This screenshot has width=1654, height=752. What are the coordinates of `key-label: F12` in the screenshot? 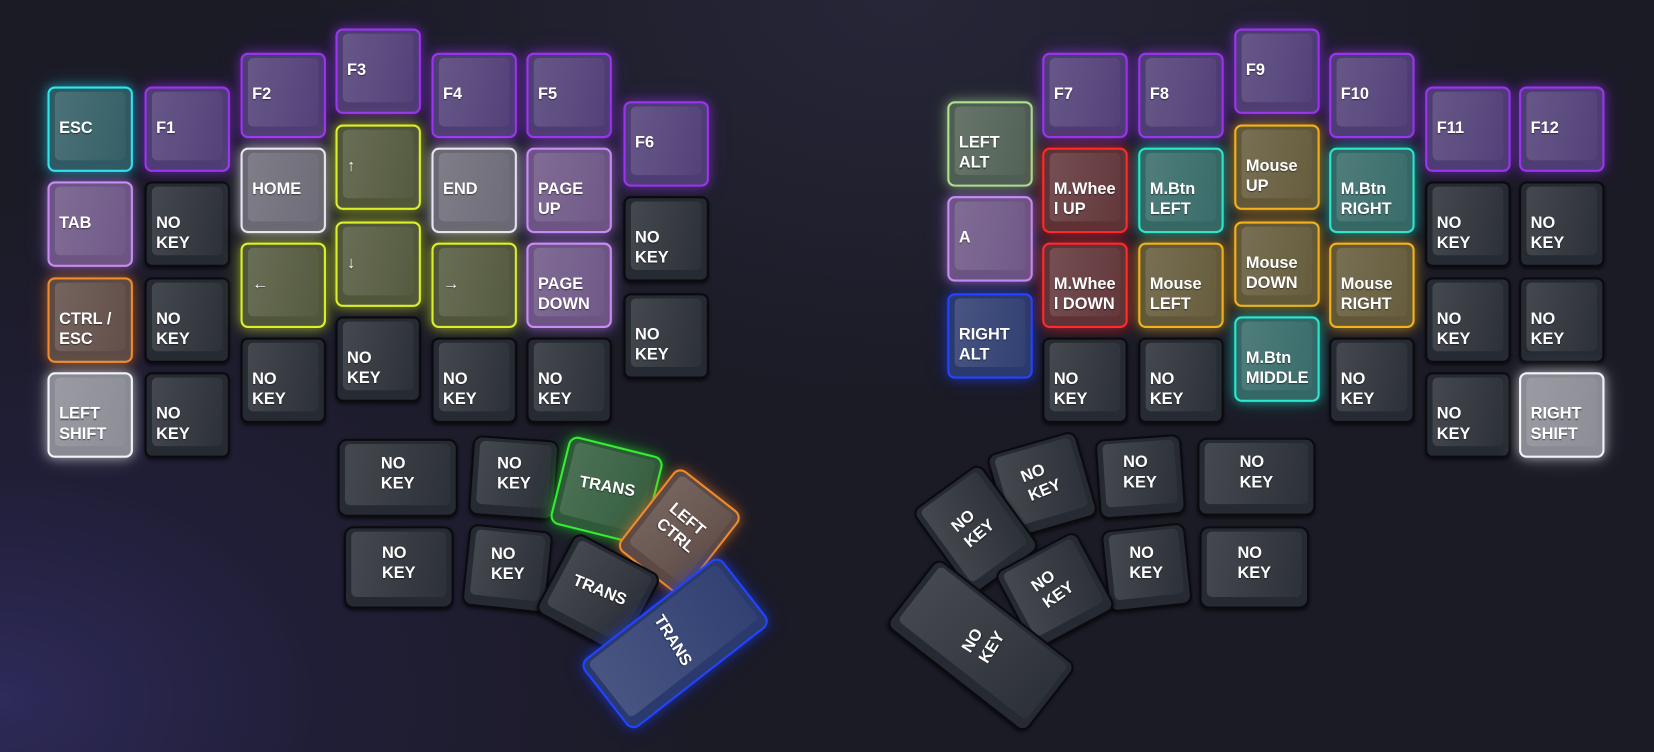 It's located at (1563, 128).